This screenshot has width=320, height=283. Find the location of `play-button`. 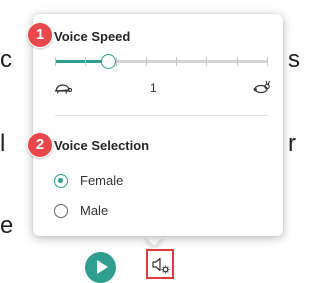

play-button is located at coordinates (100, 267).